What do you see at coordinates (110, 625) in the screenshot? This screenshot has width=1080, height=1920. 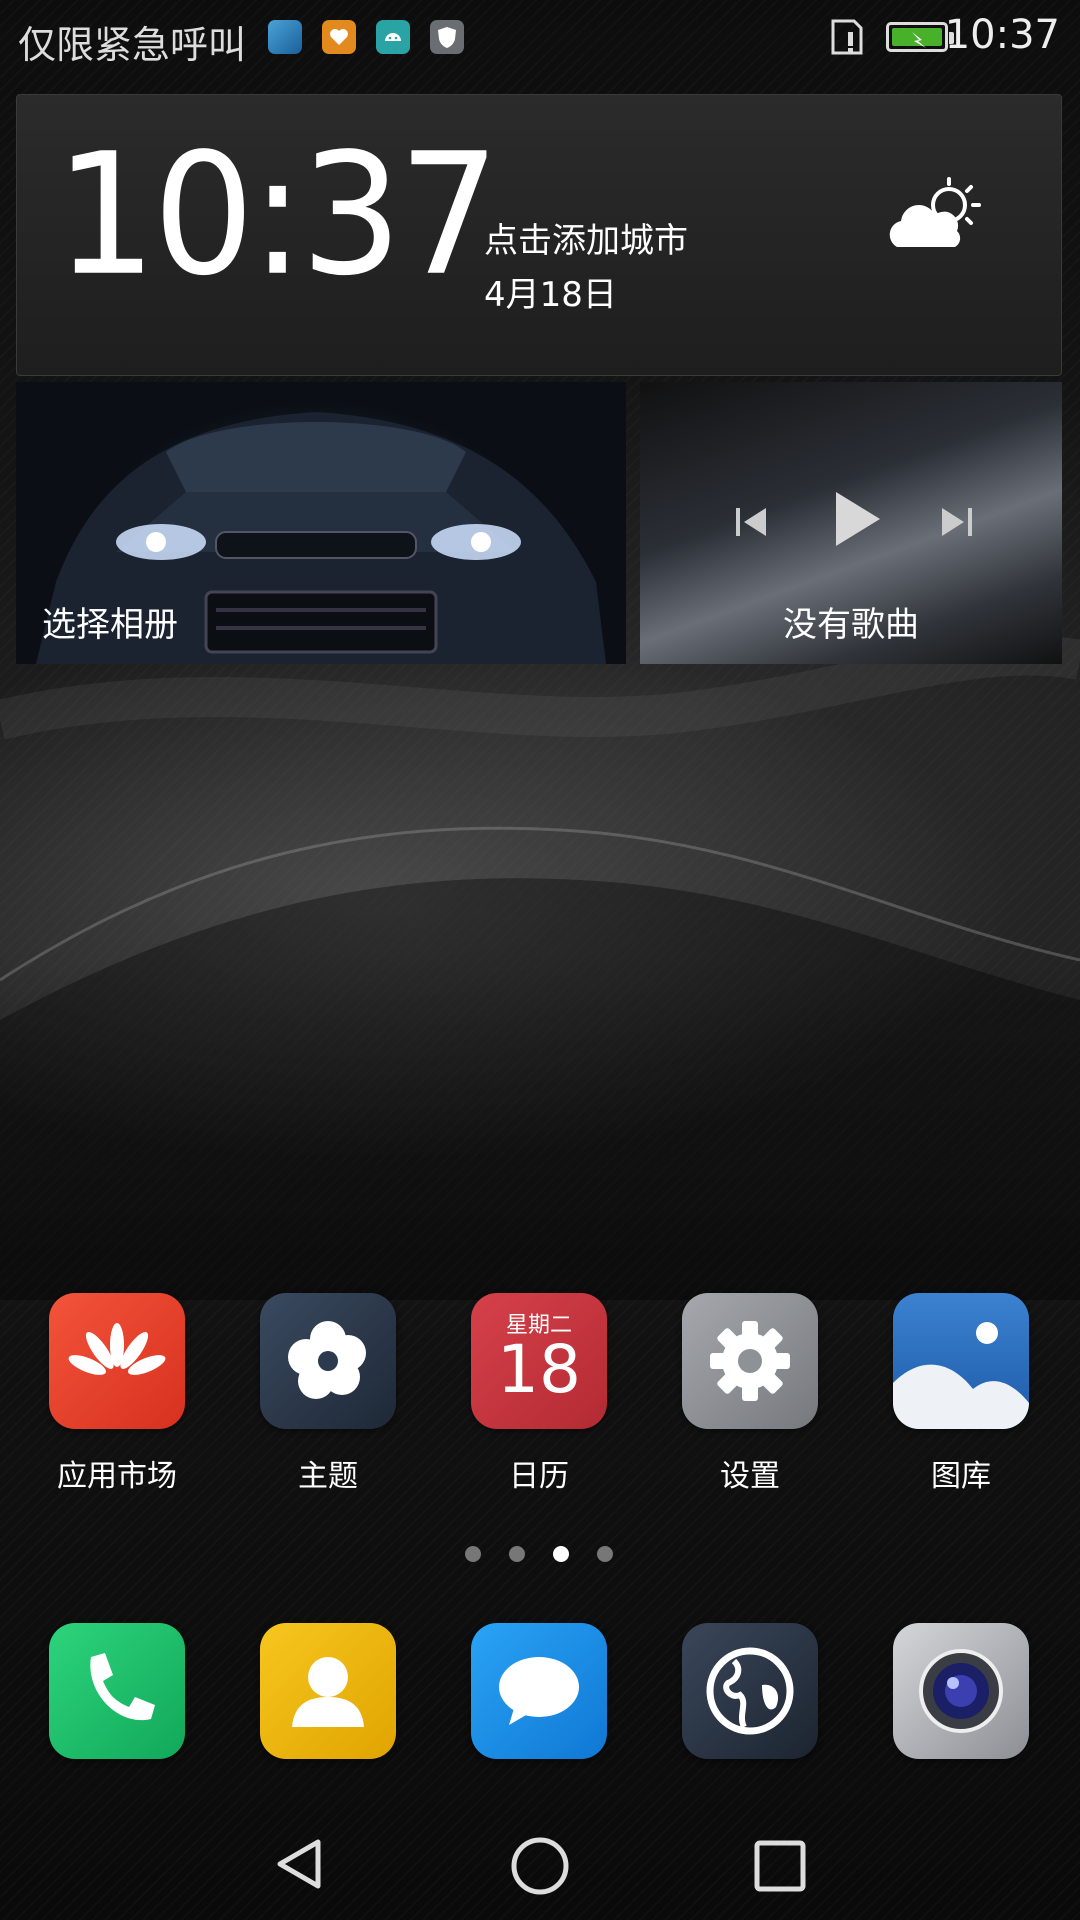 I see `album-label: 选择相册` at bounding box center [110, 625].